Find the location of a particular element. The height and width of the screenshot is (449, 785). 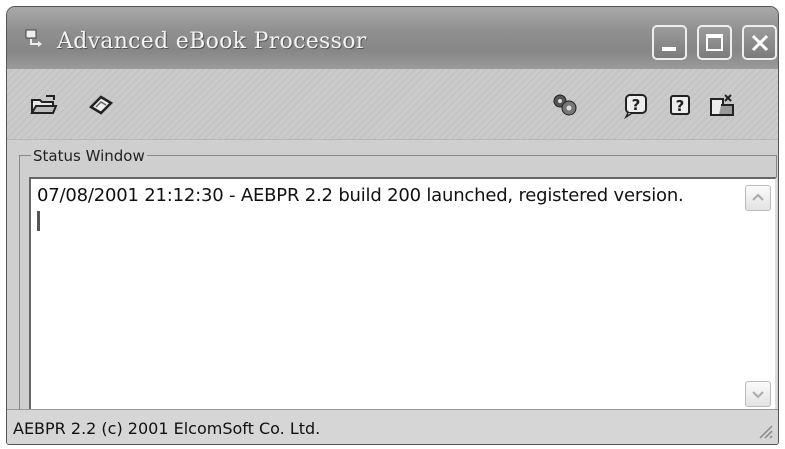

help-icon: ? is located at coordinates (680, 105).